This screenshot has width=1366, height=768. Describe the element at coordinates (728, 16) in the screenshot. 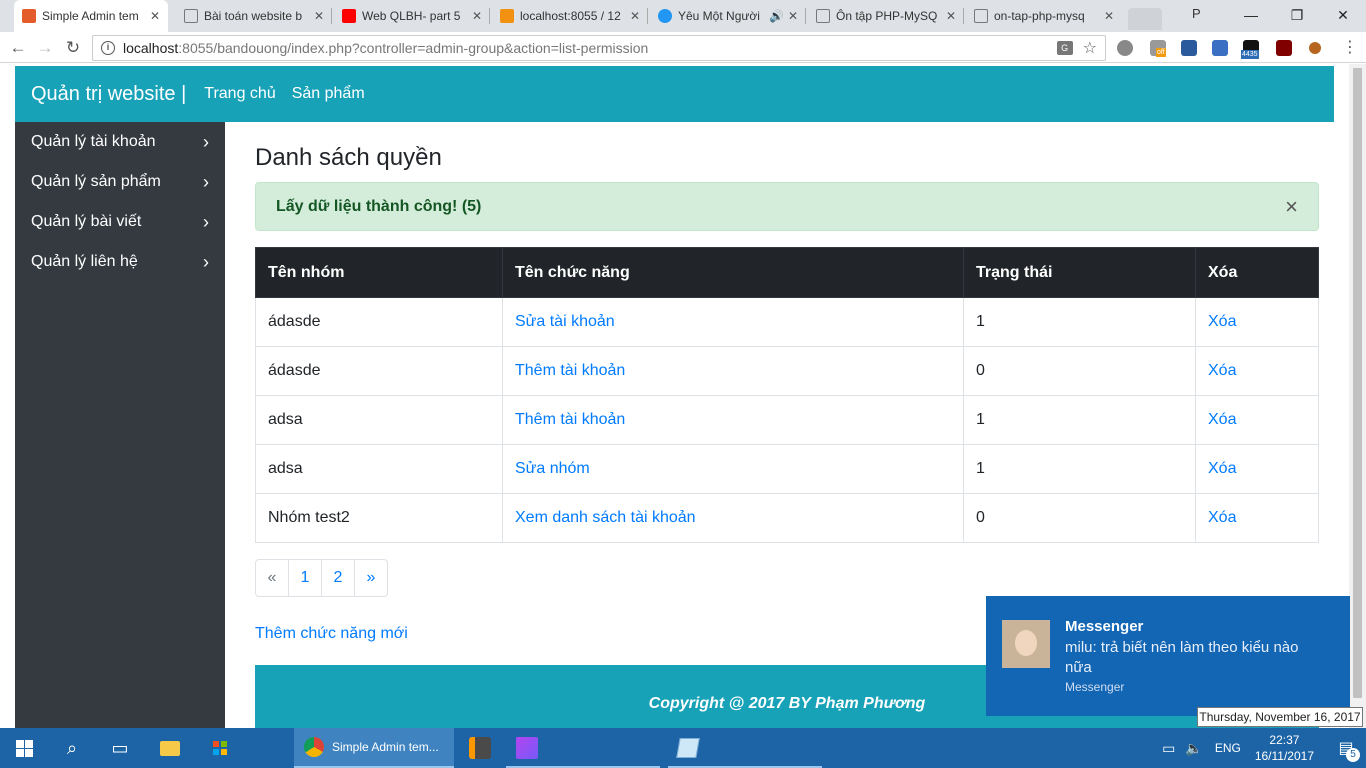

I see `browser-tab: Yêu Một Người 🔊 ✕` at that location.